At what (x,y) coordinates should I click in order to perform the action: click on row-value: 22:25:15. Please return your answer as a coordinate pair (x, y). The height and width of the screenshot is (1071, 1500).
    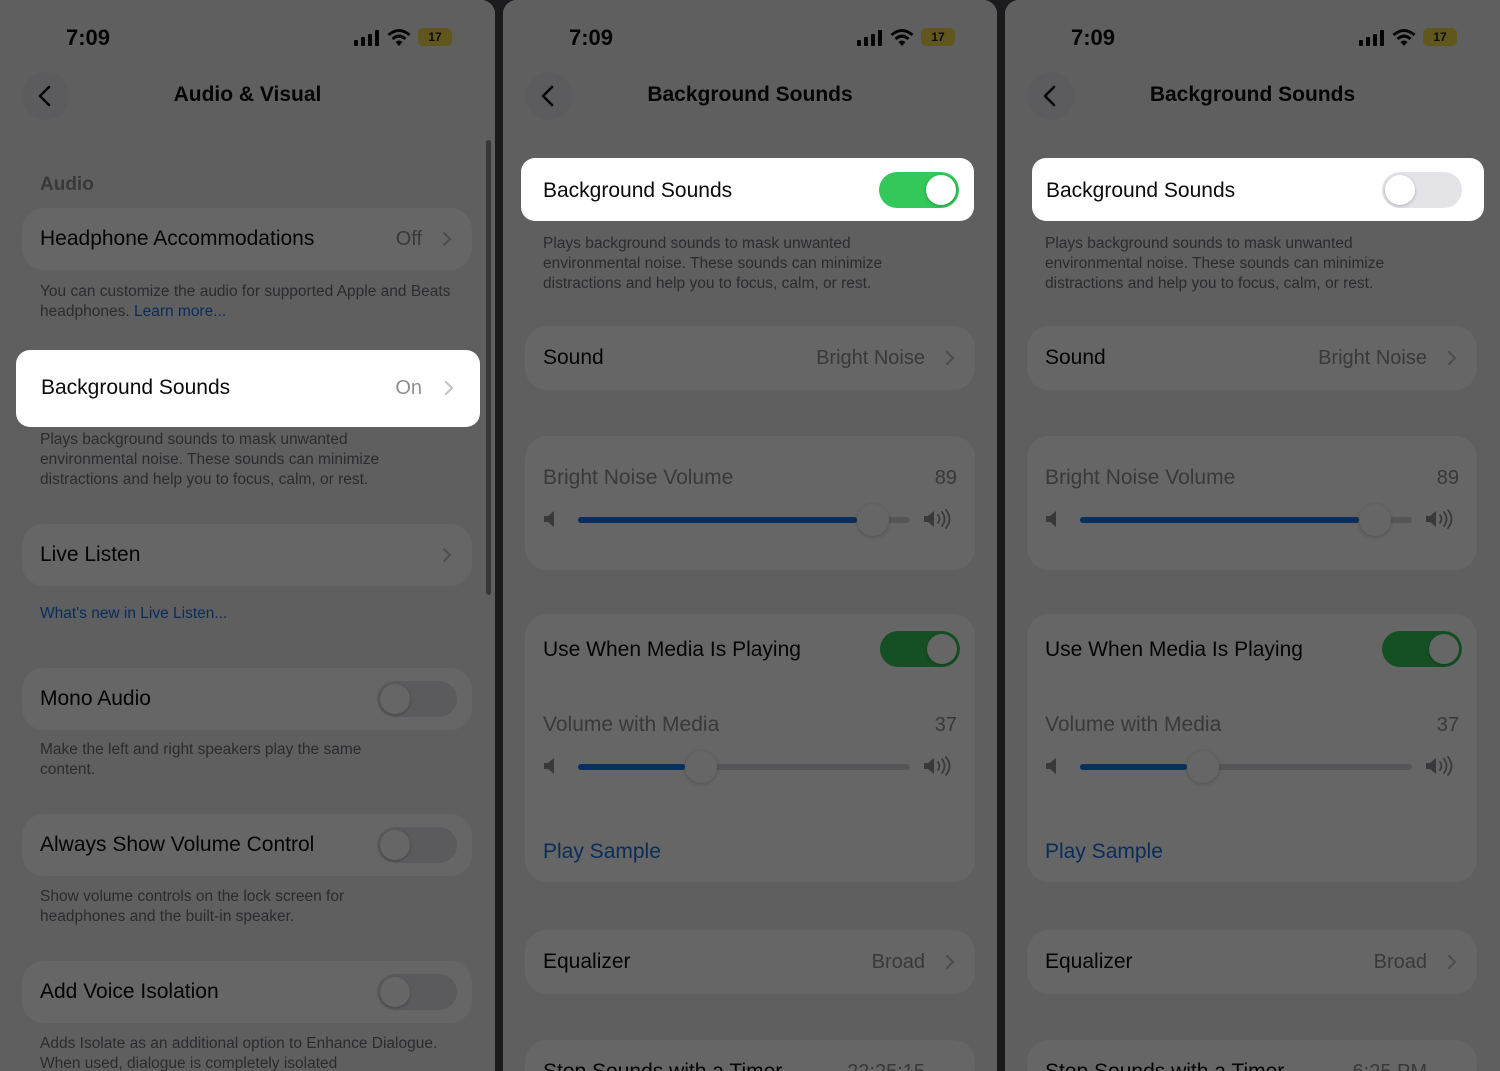
    Looking at the image, I should click on (886, 1066).